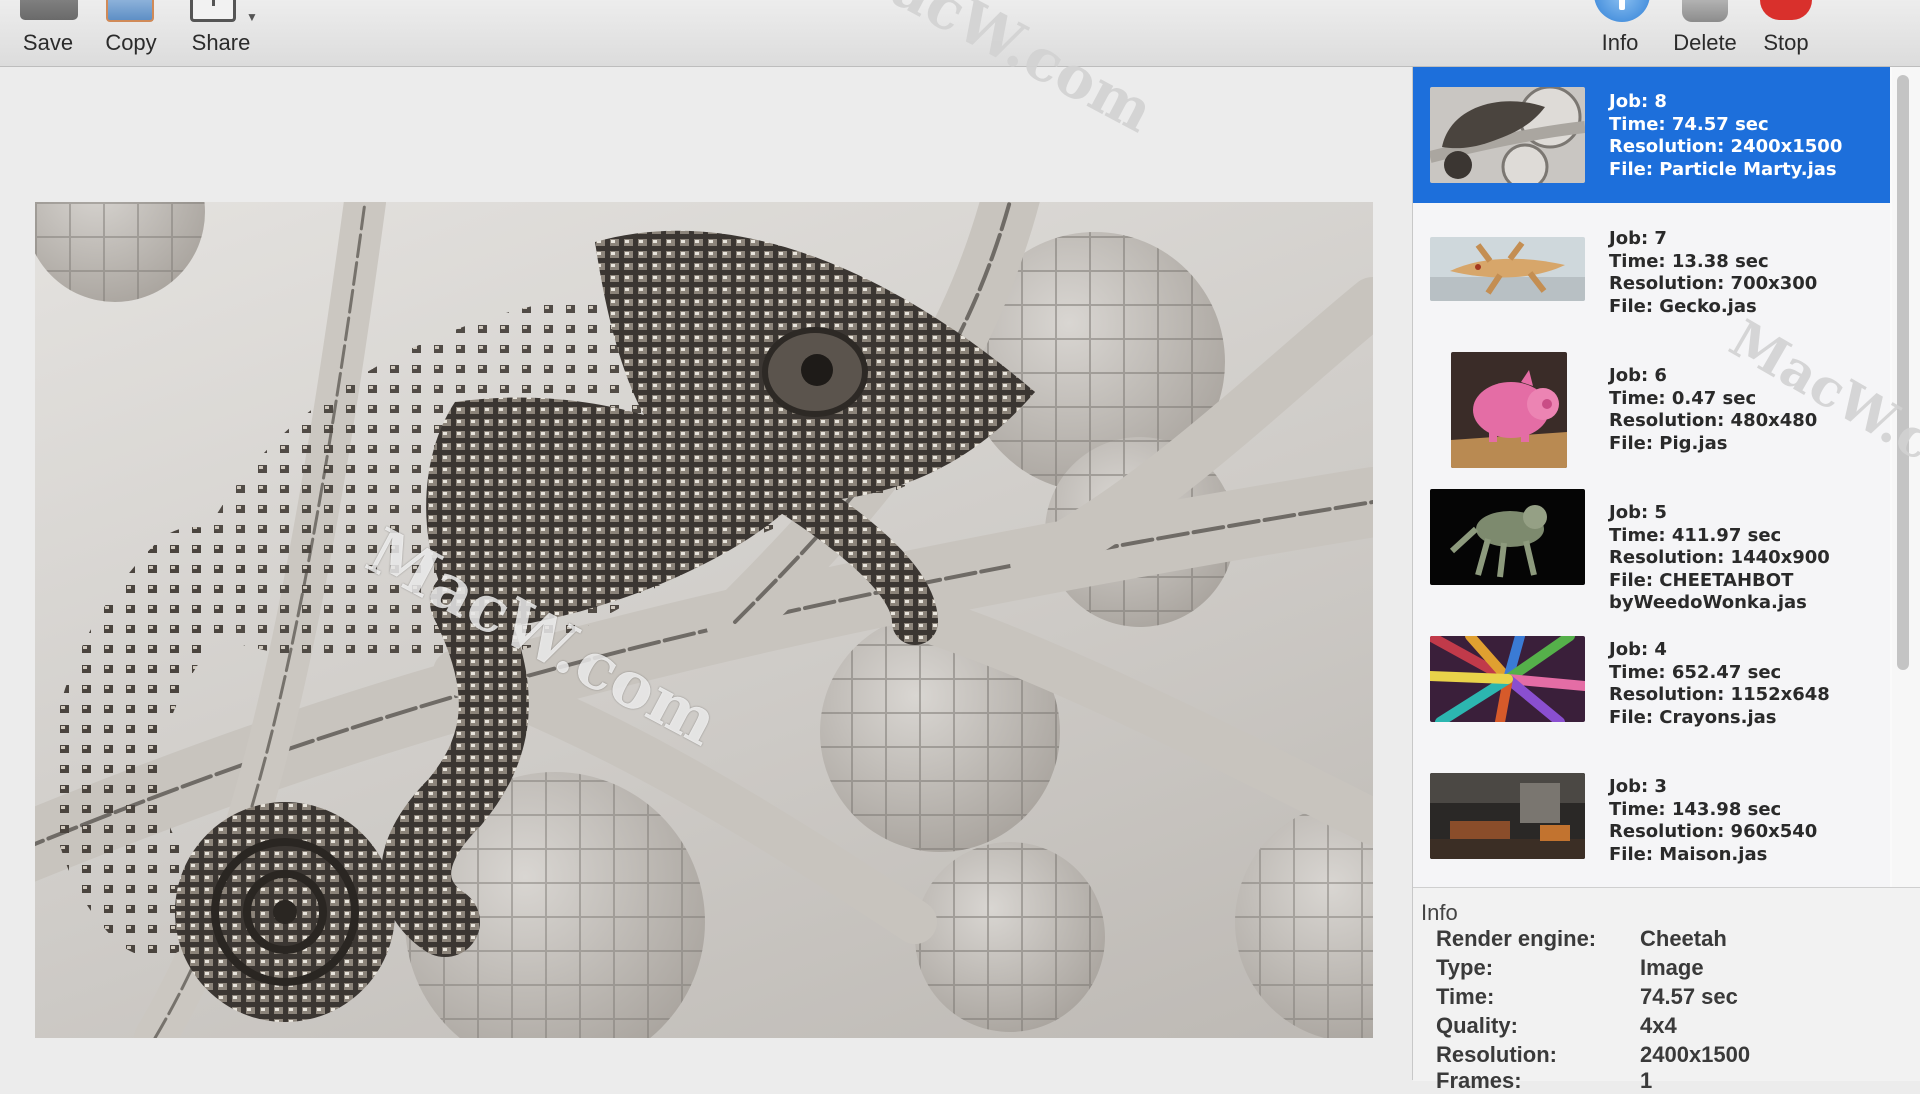  I want to click on job-resolution: Resolution: 1440x900, so click(1719, 557).